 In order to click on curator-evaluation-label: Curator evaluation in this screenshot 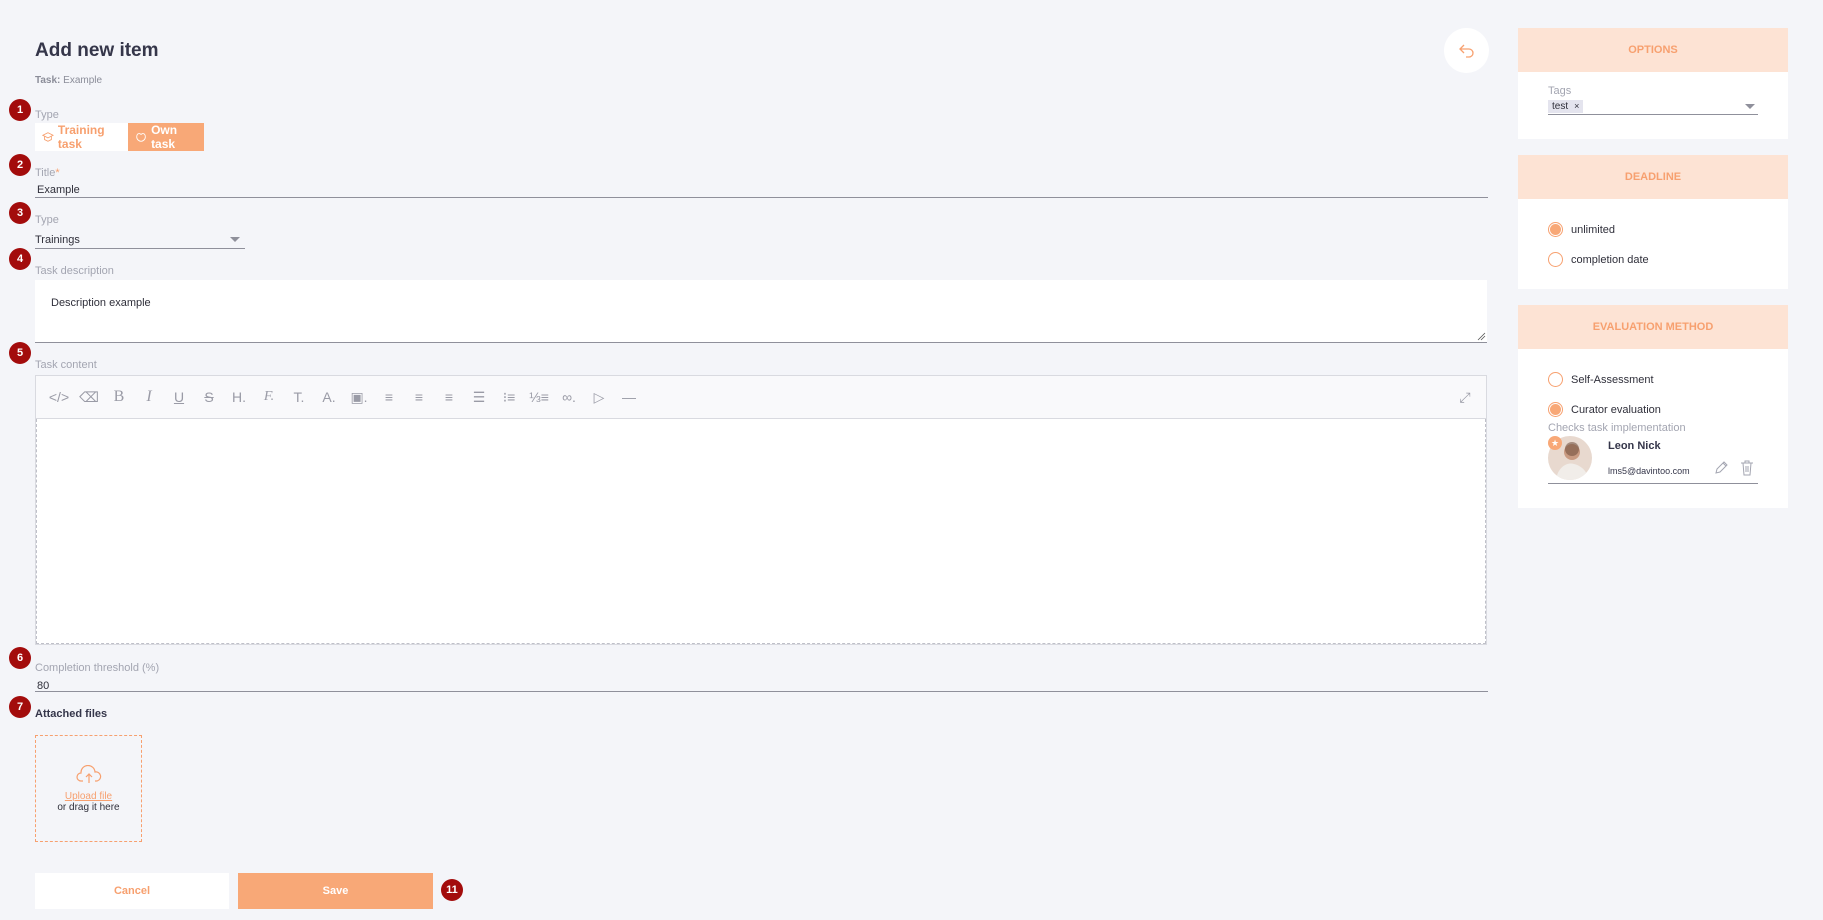, I will do `click(1616, 409)`.